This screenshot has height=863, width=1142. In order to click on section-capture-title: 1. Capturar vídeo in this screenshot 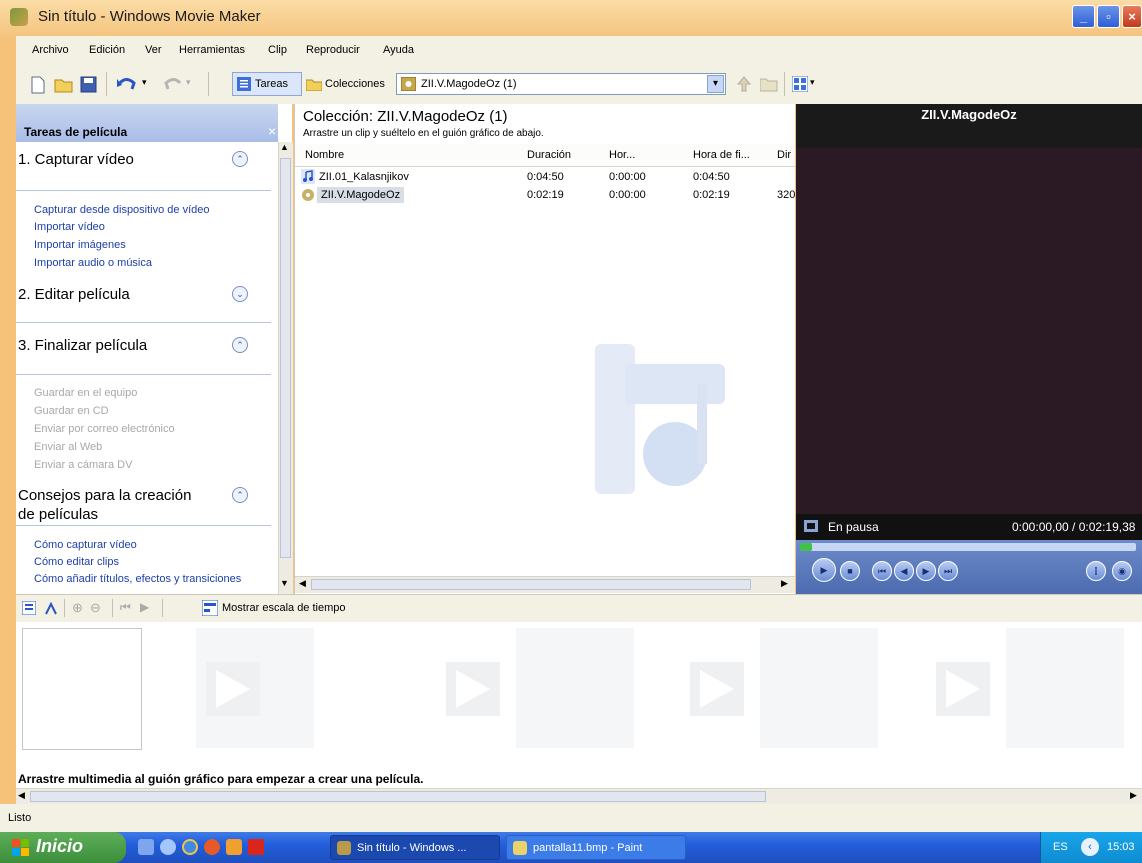, I will do `click(76, 159)`.